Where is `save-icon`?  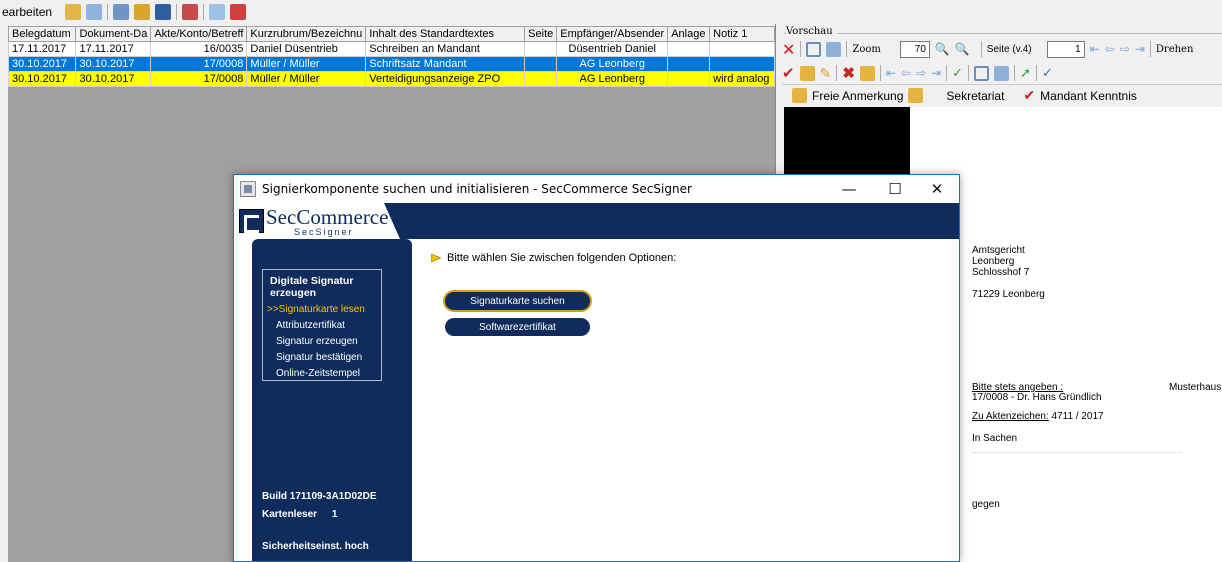 save-icon is located at coordinates (834, 49).